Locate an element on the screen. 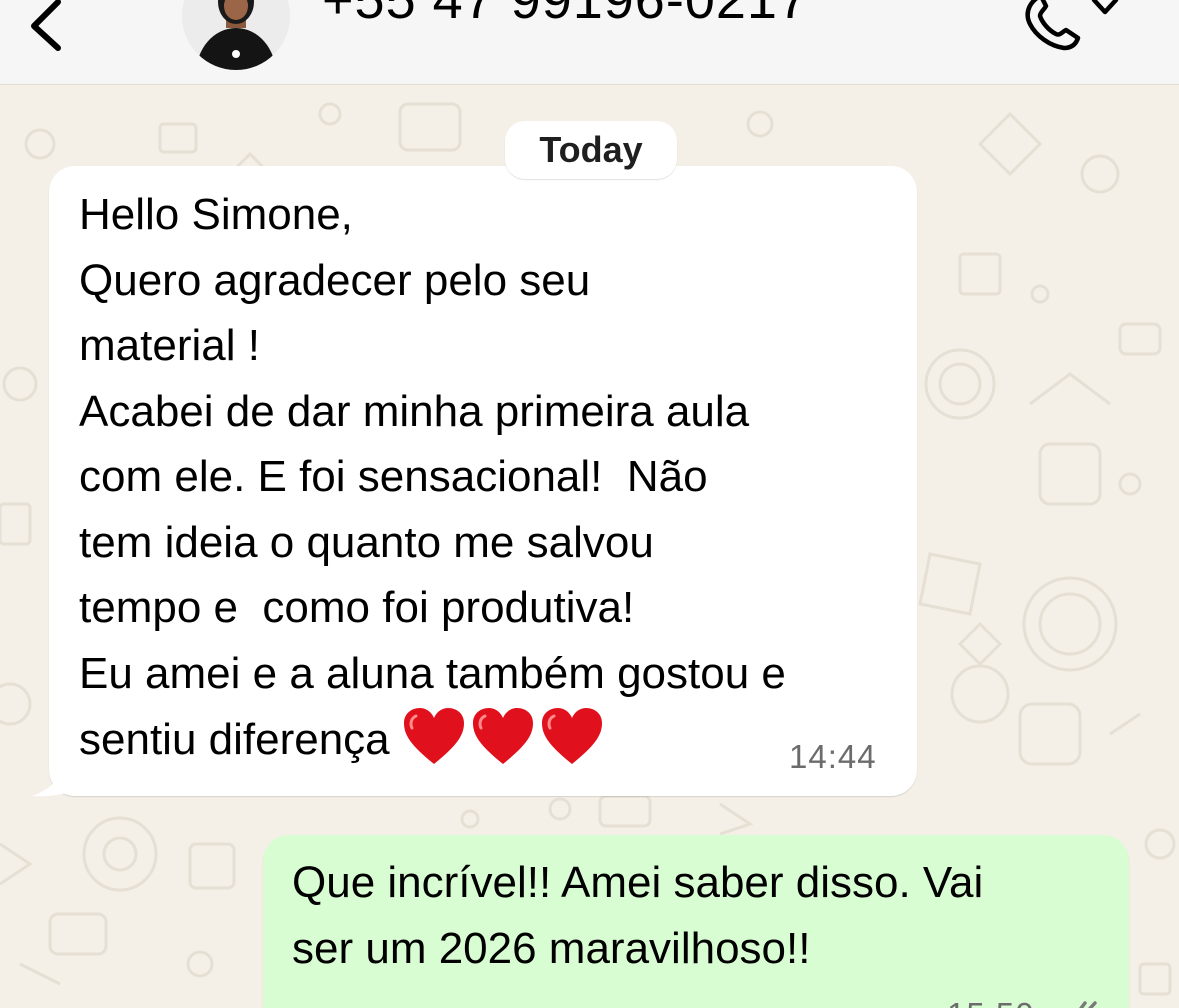 The image size is (1179, 1008). message-line: material ! is located at coordinates (169, 345).